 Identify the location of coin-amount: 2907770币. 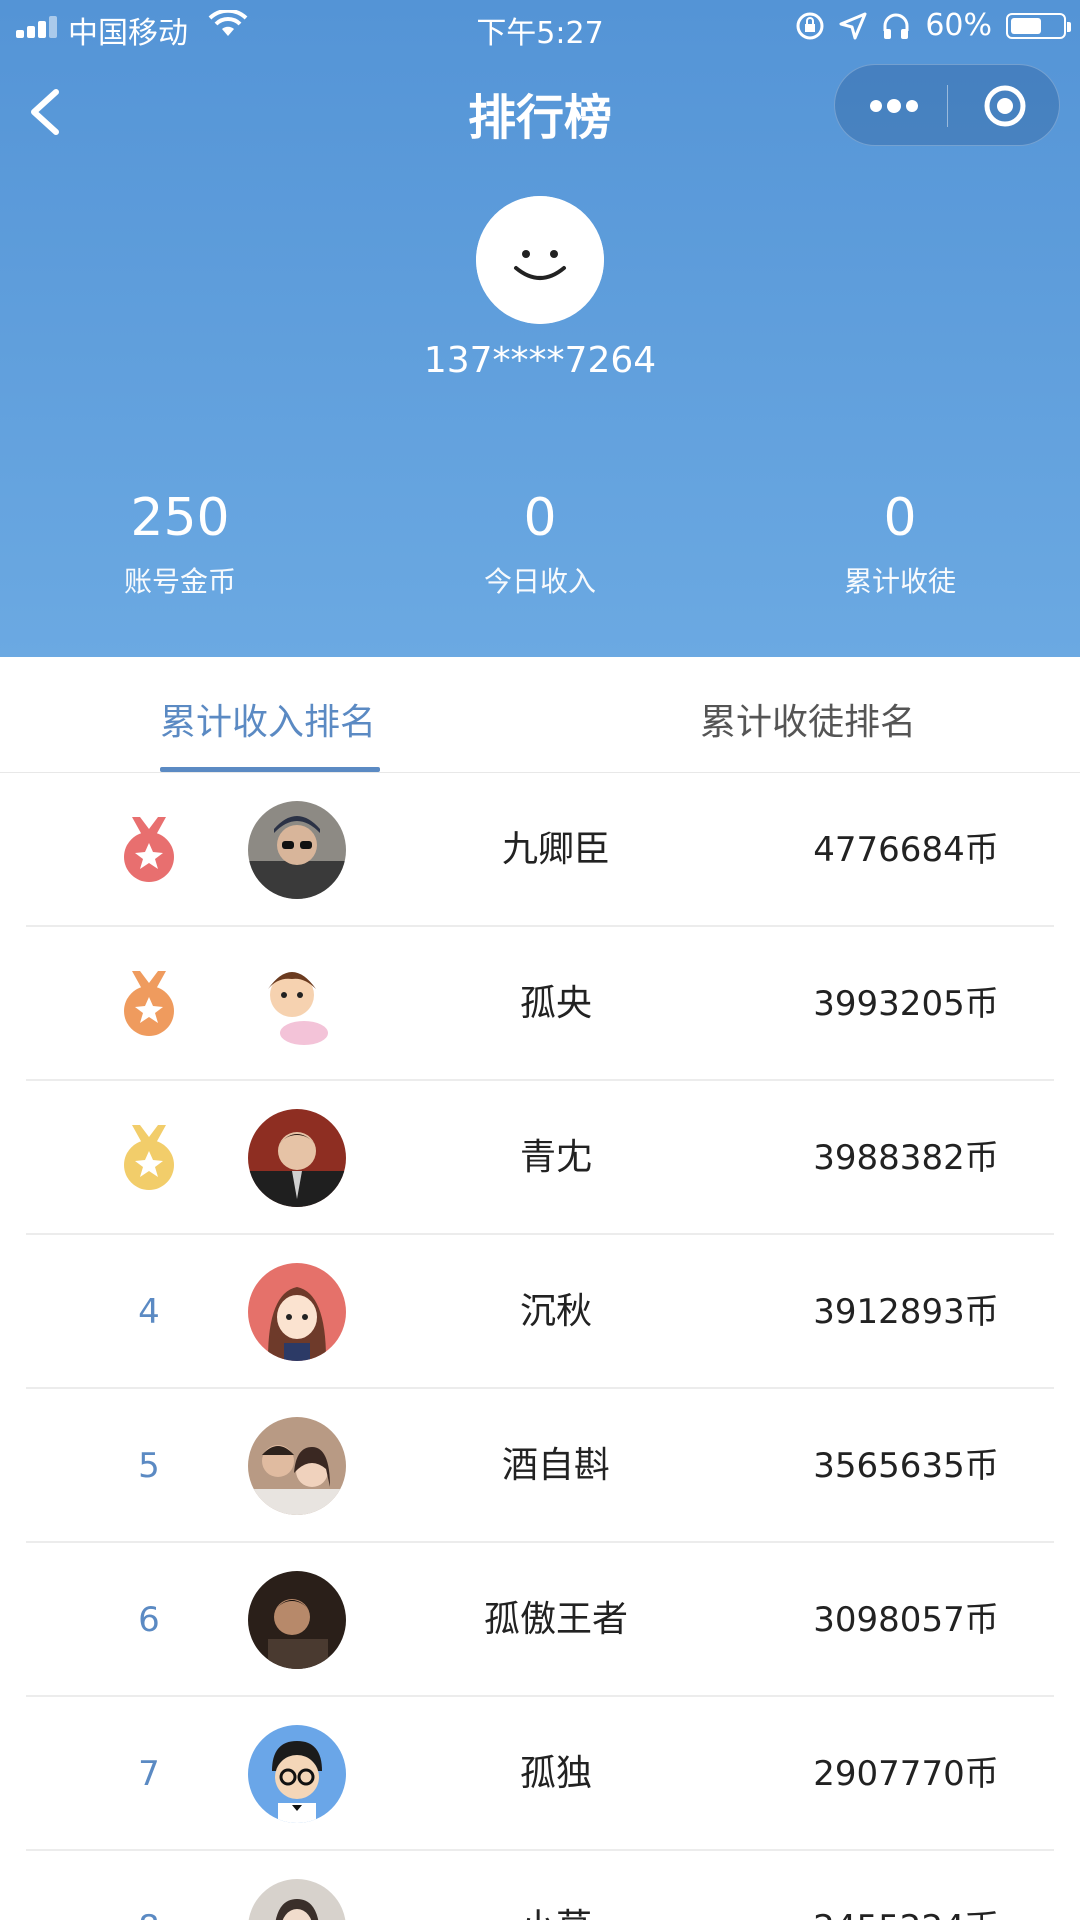
(906, 1774).